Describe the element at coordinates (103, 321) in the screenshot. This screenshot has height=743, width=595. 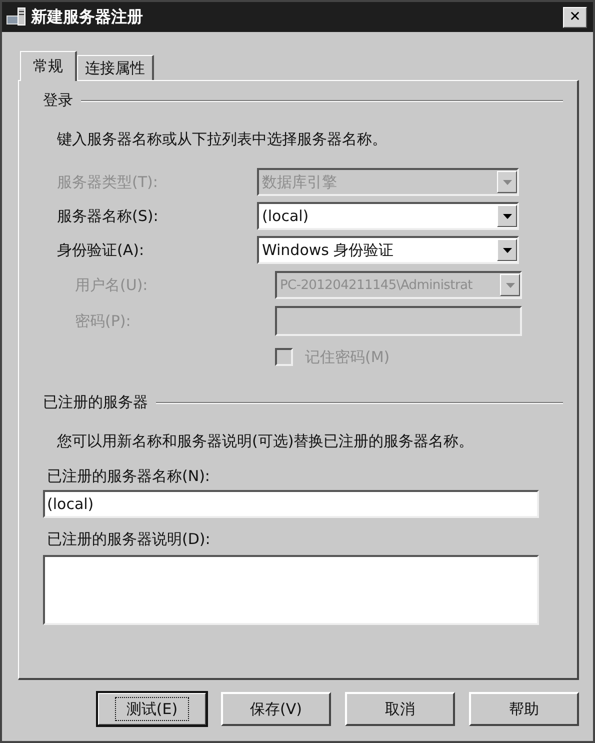
I see `field-label: 密码(P):` at that location.